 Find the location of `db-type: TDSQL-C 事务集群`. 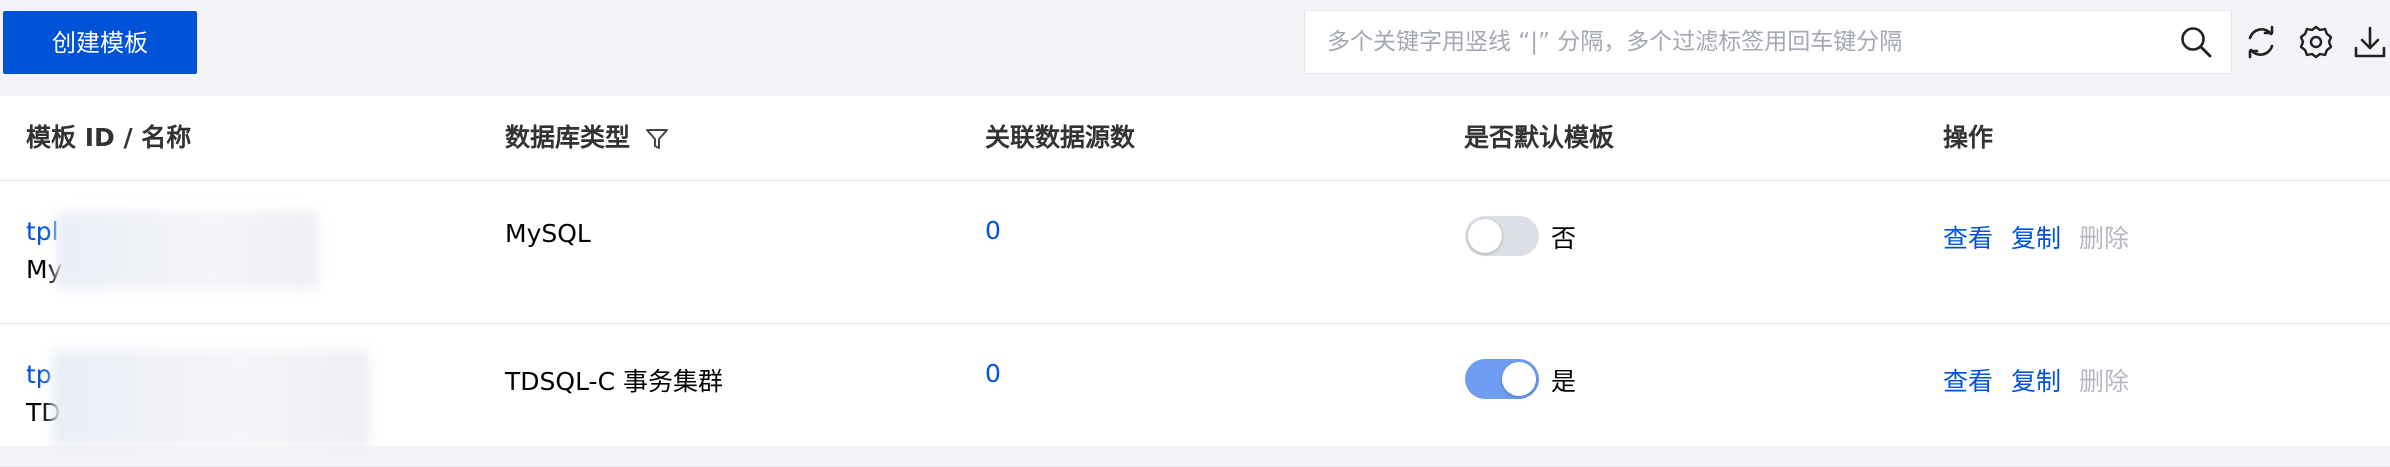

db-type: TDSQL-C 事务集群 is located at coordinates (614, 381).